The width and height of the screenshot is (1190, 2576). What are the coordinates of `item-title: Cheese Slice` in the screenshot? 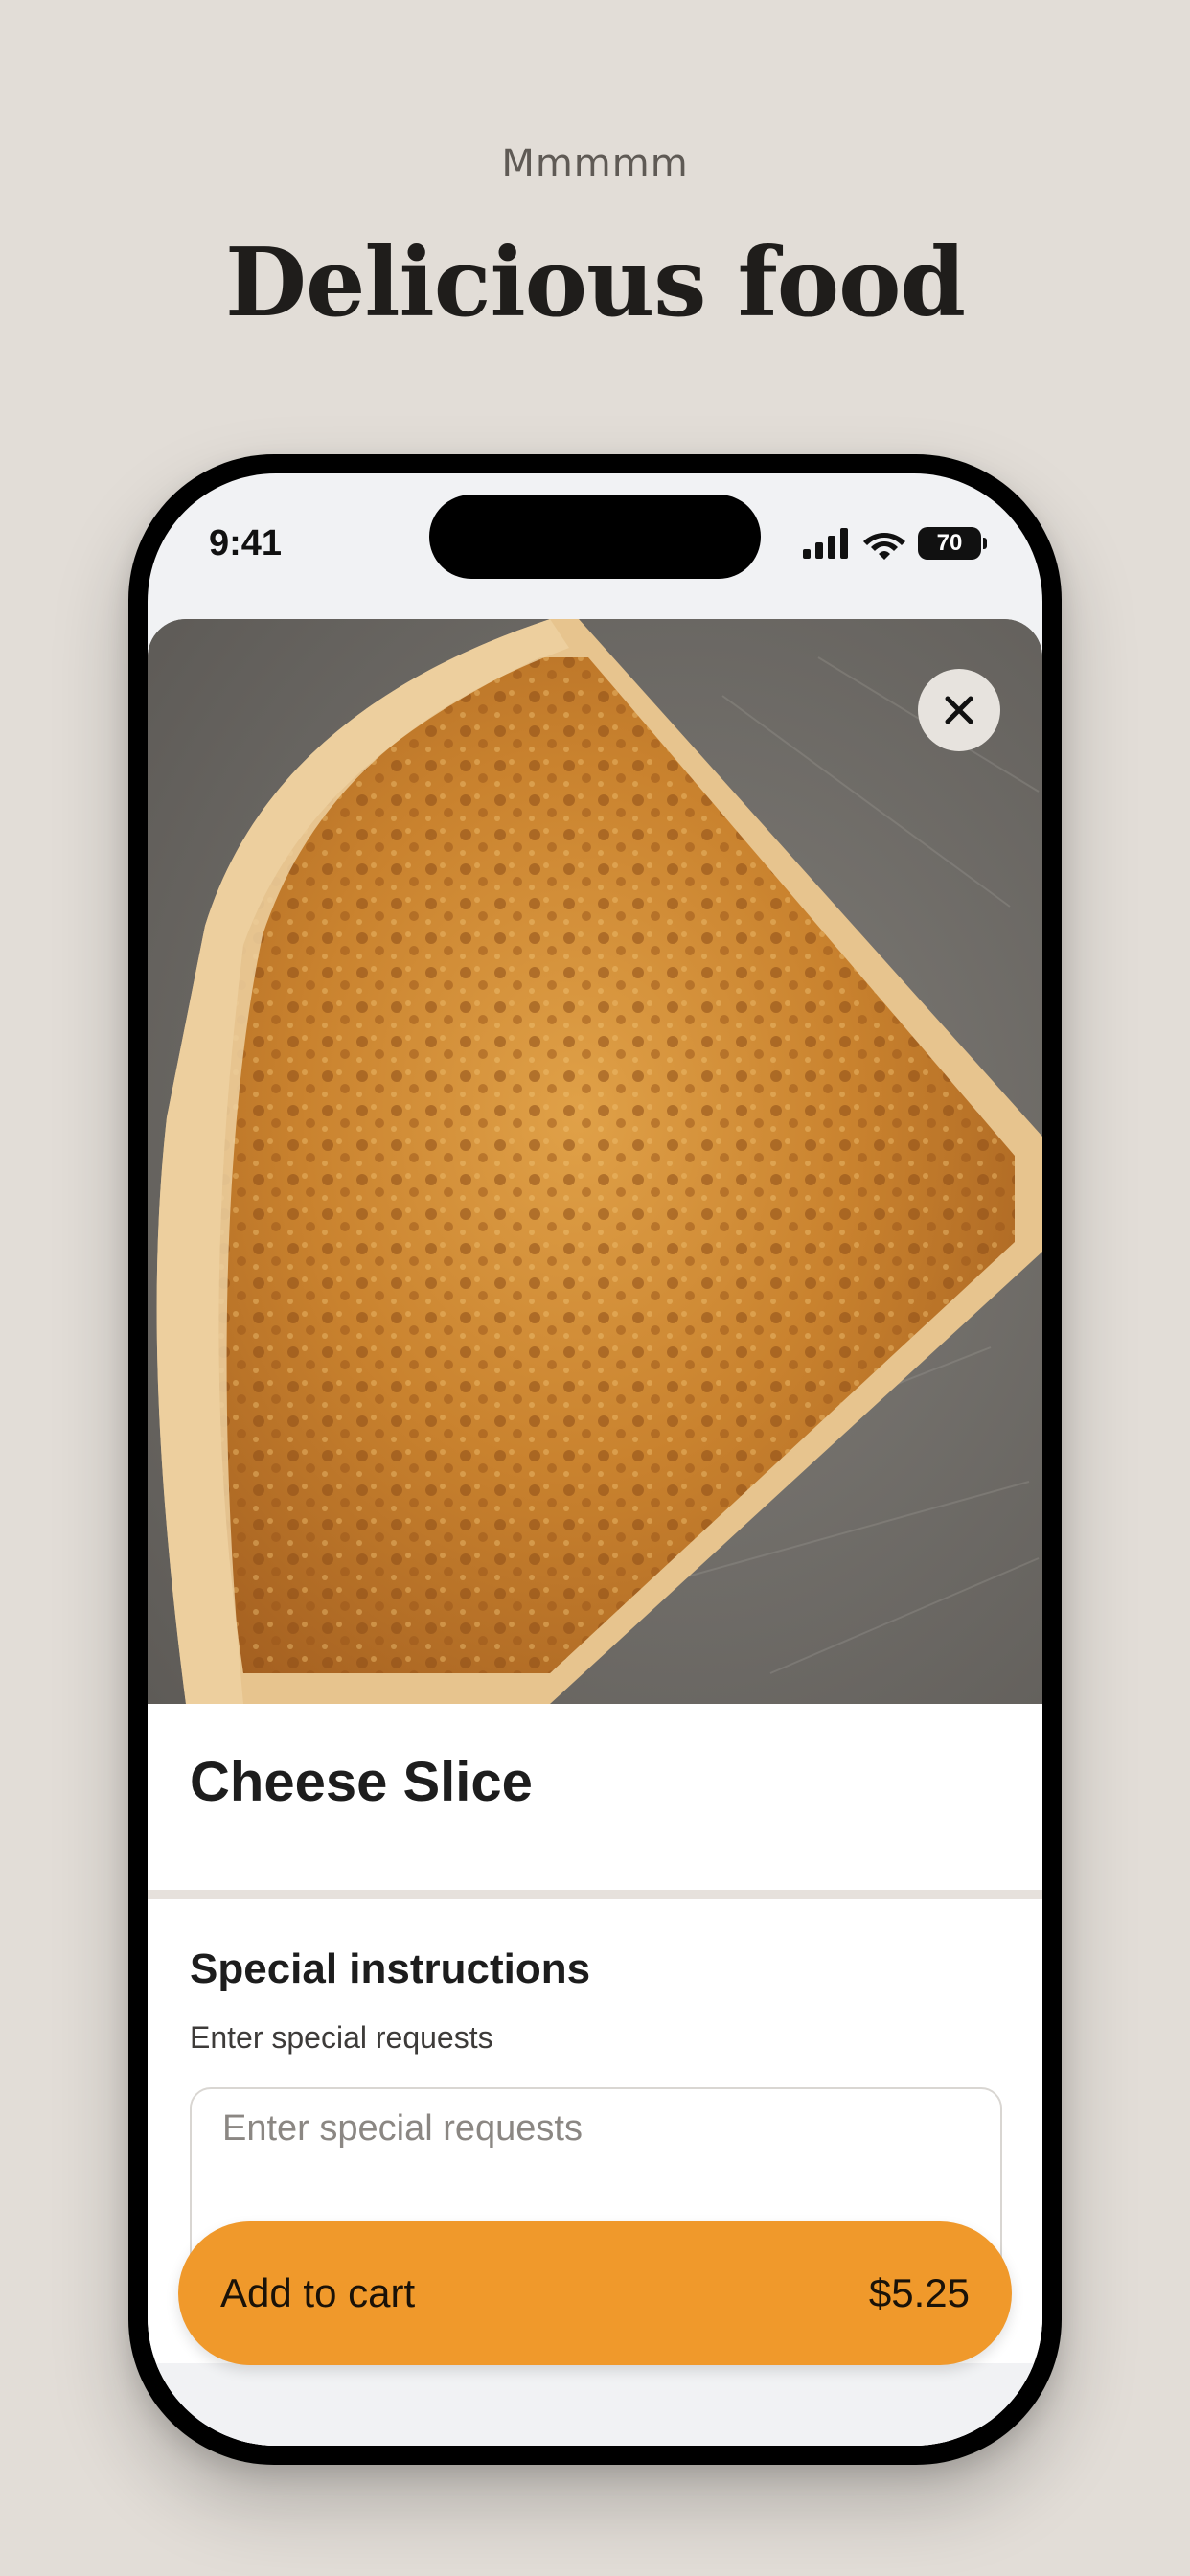 It's located at (362, 1782).